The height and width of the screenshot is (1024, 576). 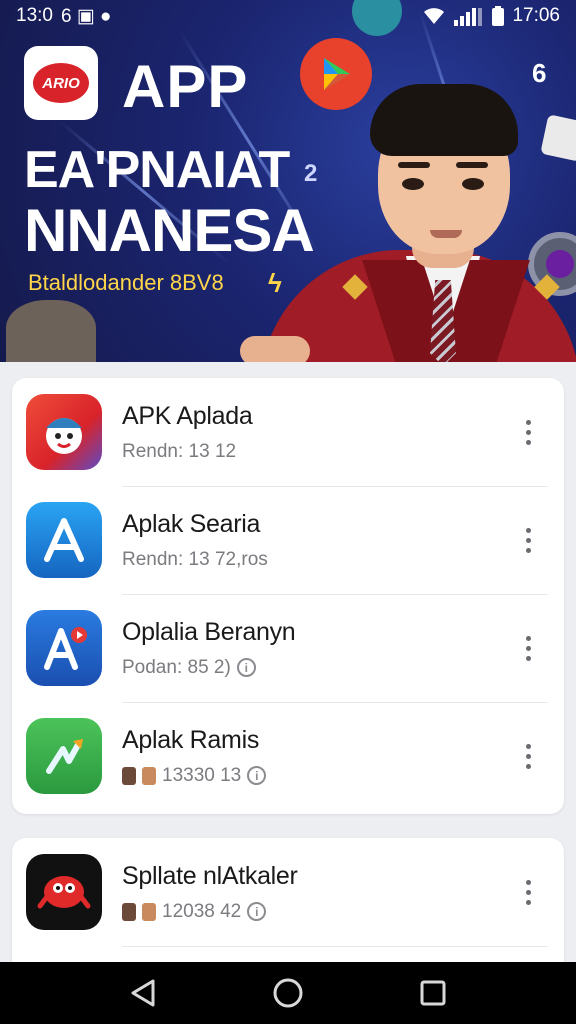 What do you see at coordinates (491, 16) in the screenshot?
I see `status-right: 17:06` at bounding box center [491, 16].